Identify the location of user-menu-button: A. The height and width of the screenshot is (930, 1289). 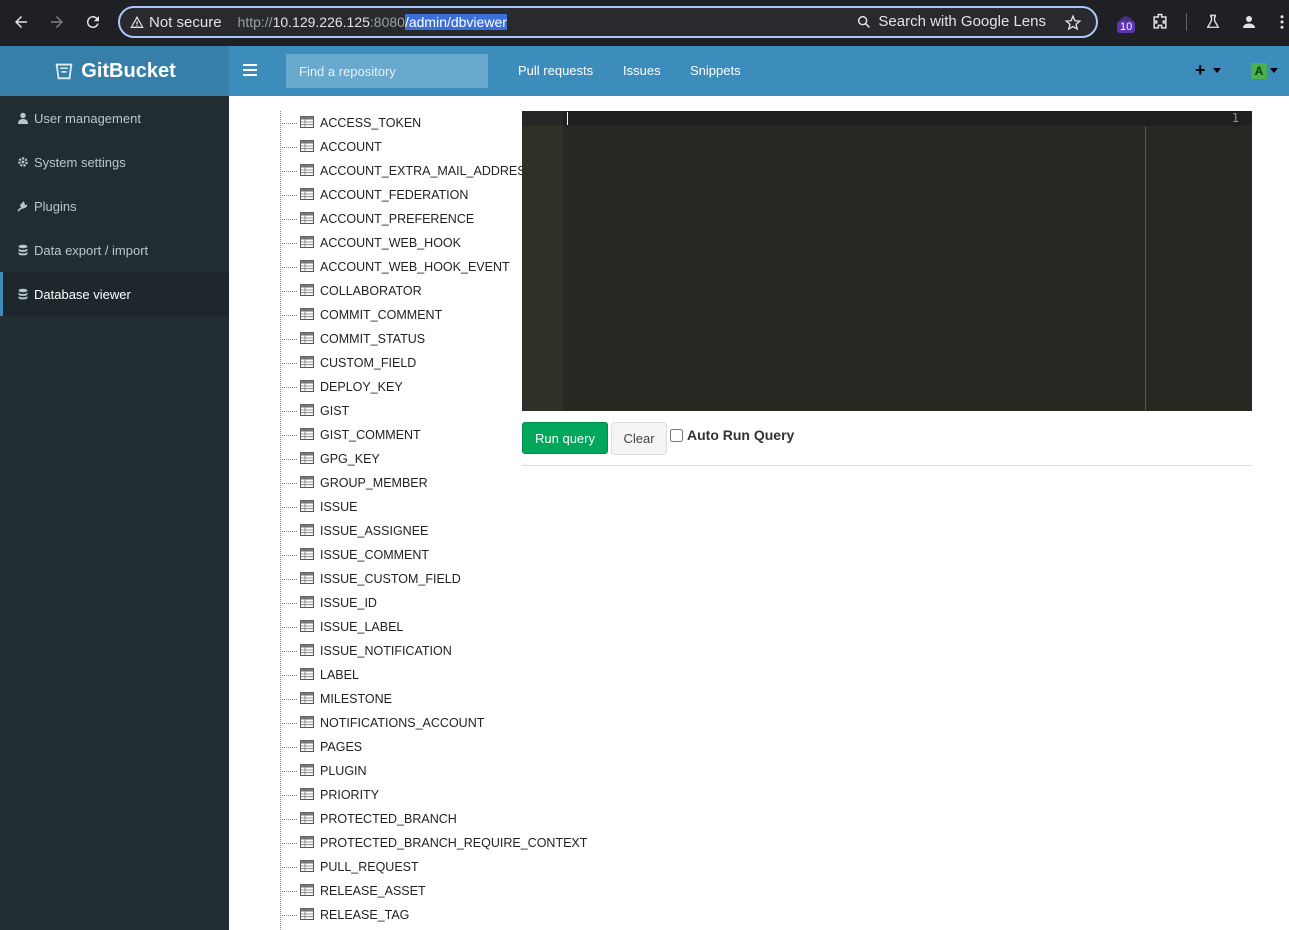
(1264, 71).